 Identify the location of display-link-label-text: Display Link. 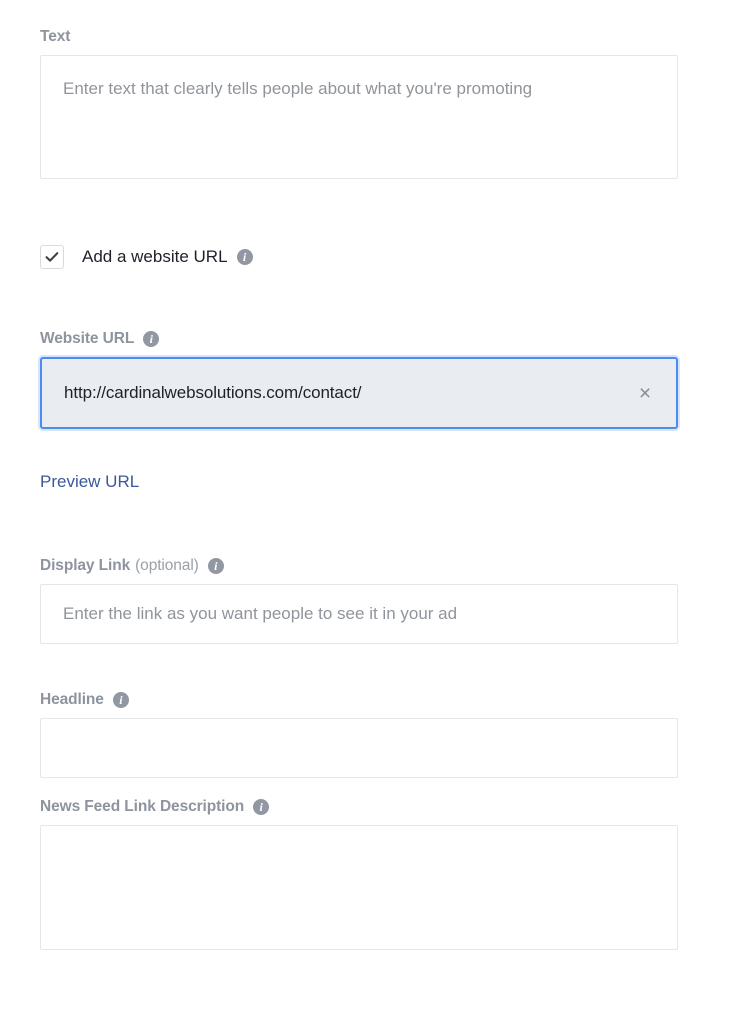
(85, 565).